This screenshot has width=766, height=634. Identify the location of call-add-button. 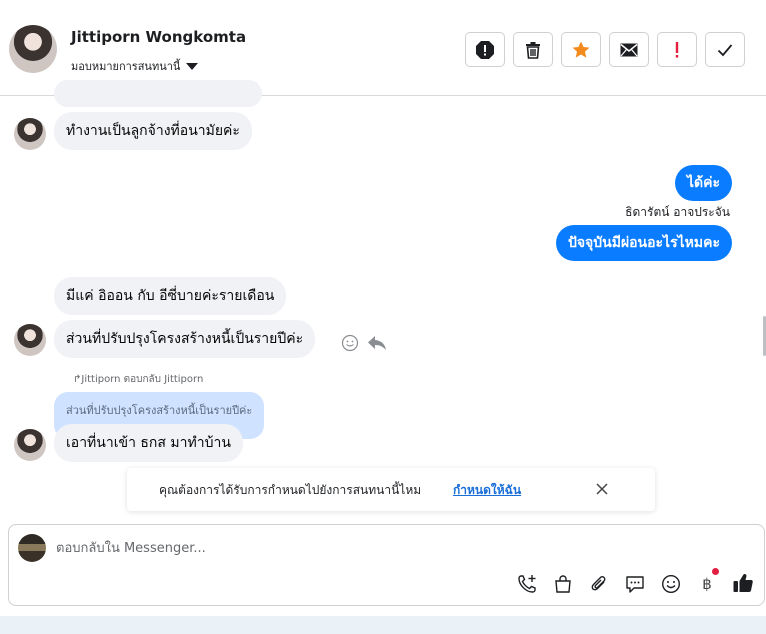
(527, 584).